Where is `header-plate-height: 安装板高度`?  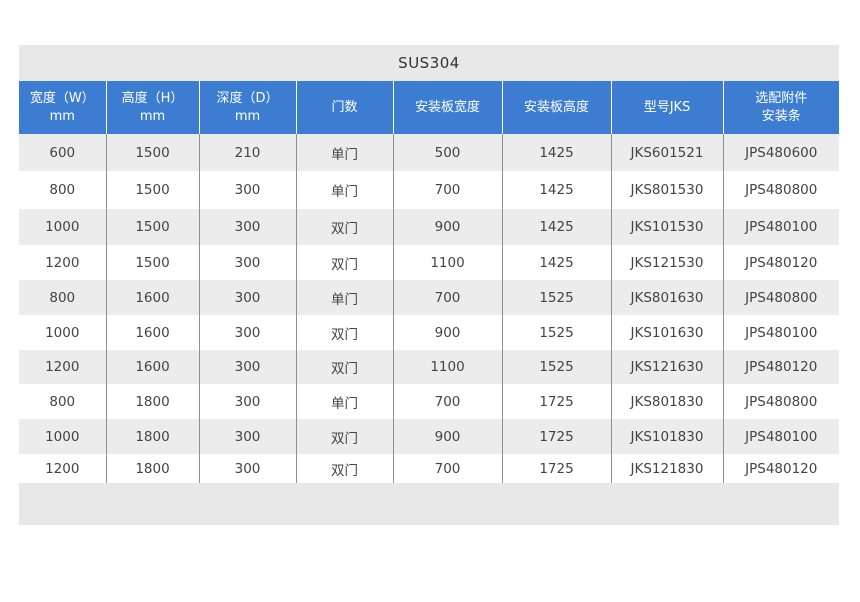 header-plate-height: 安装板高度 is located at coordinates (556, 107).